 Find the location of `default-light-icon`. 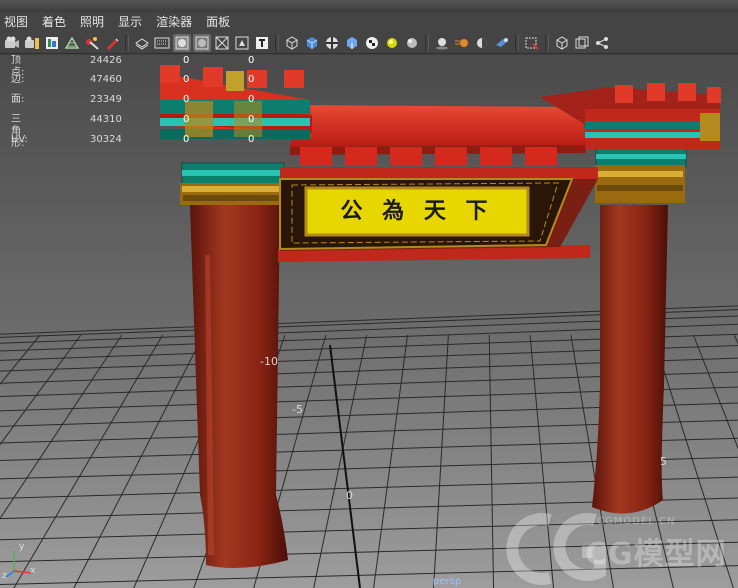

default-light-icon is located at coordinates (202, 42).